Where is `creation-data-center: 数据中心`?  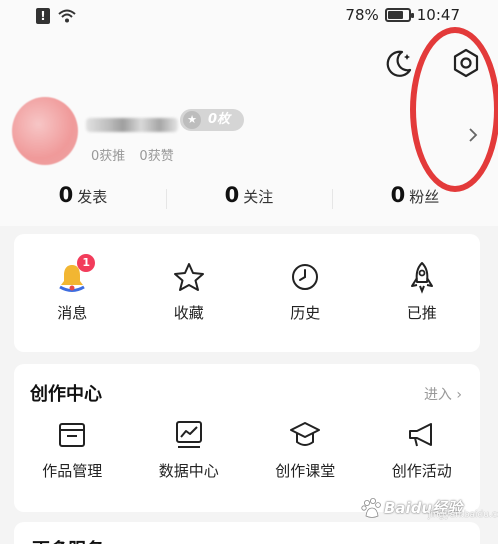
creation-data-center: 数据中心 is located at coordinates (189, 449).